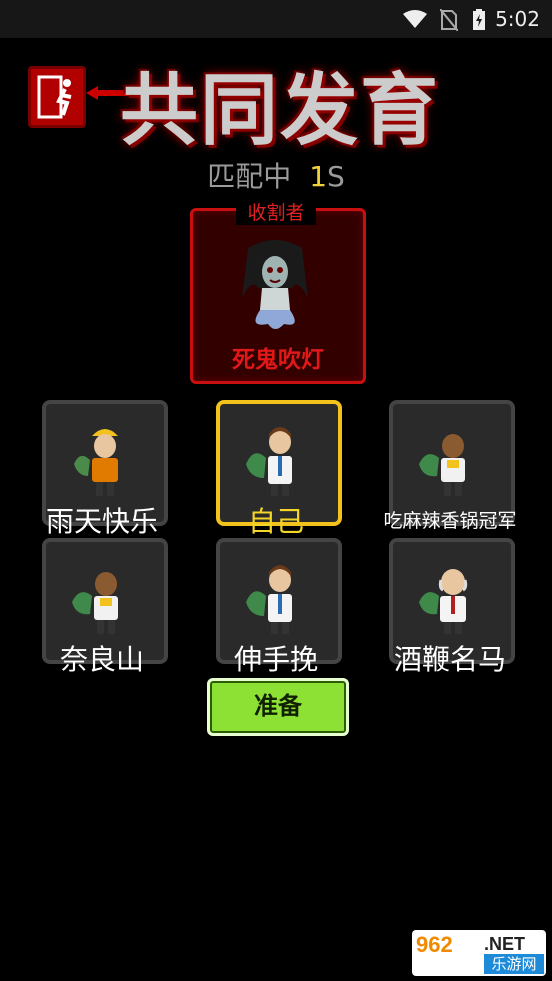 The image size is (552, 981). What do you see at coordinates (275, 284) in the screenshot?
I see `ghost-character-icon` at bounding box center [275, 284].